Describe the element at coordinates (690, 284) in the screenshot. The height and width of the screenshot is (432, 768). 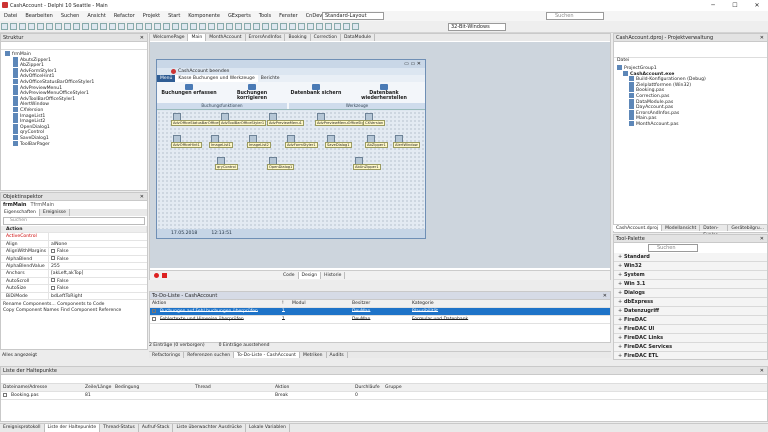
I see `palette-category: Win 3.1` at that location.